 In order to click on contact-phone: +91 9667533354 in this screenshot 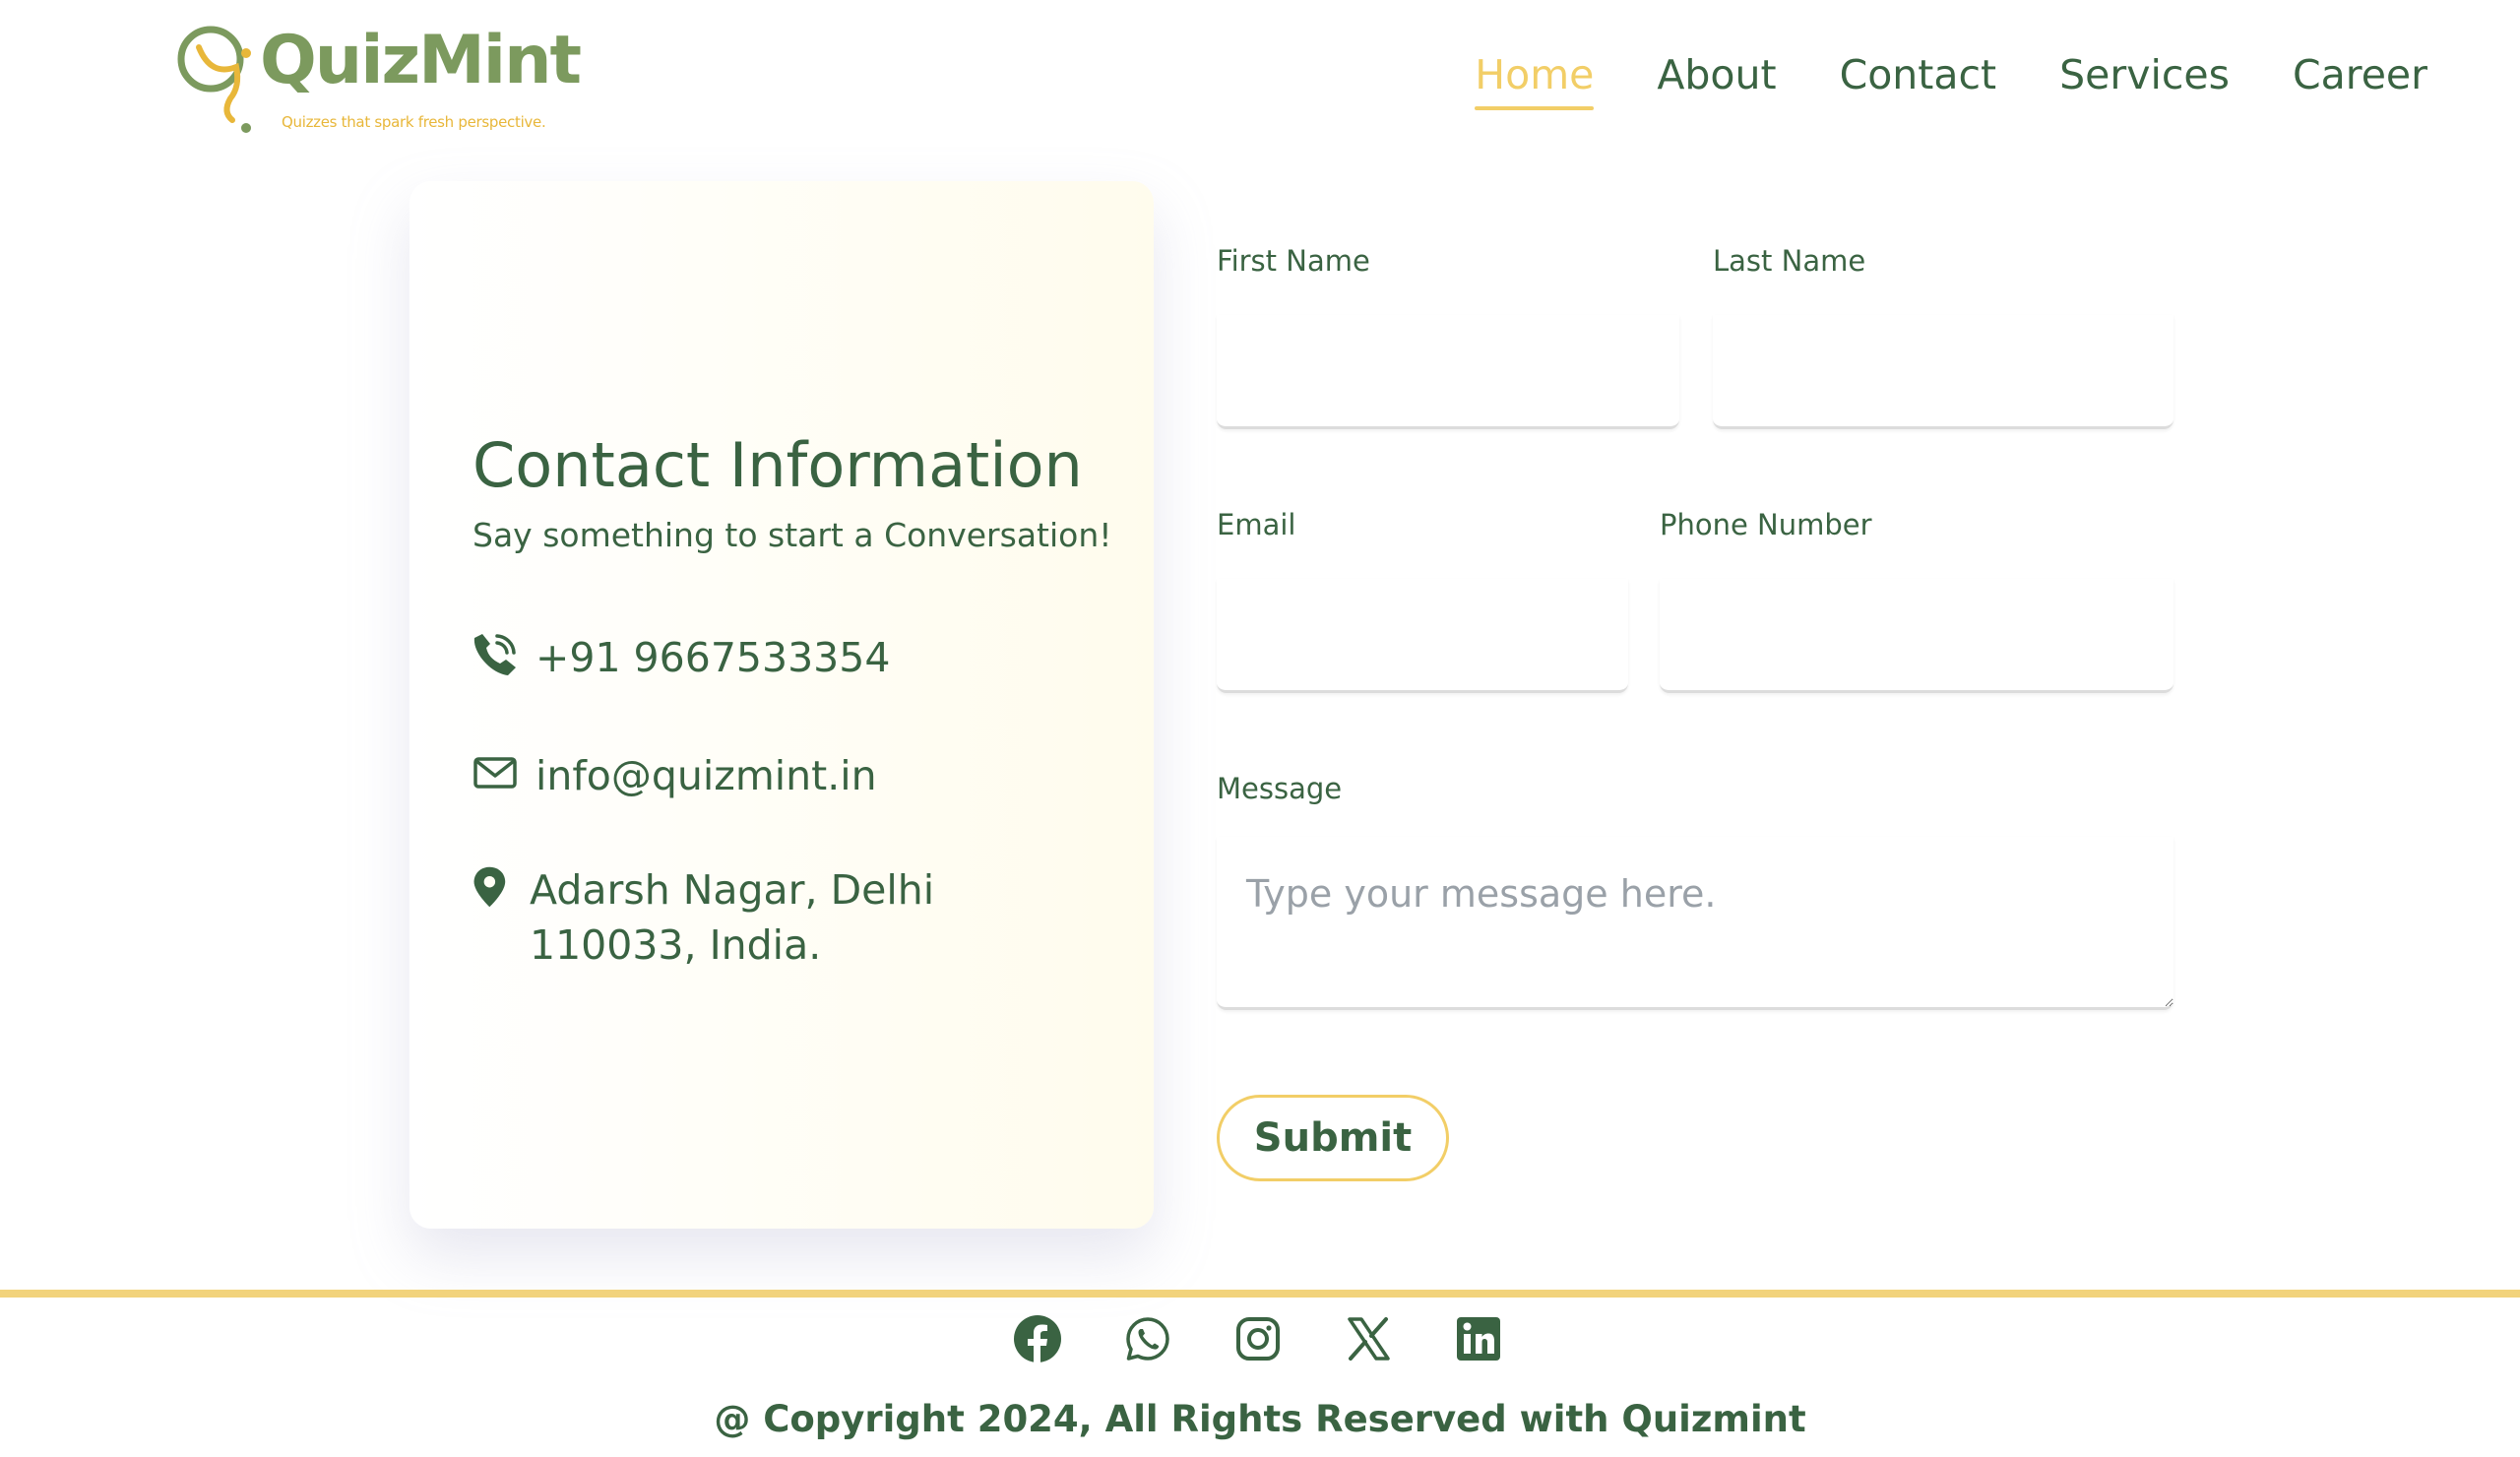, I will do `click(680, 657)`.